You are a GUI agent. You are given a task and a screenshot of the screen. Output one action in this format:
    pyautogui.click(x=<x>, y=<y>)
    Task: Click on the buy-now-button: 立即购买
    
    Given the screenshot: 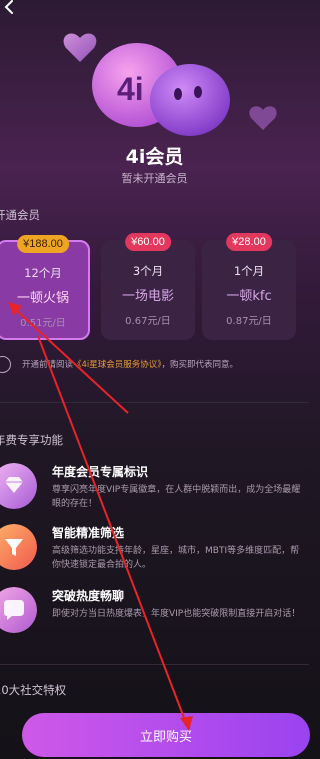 What is the action you would take?
    pyautogui.click(x=166, y=735)
    